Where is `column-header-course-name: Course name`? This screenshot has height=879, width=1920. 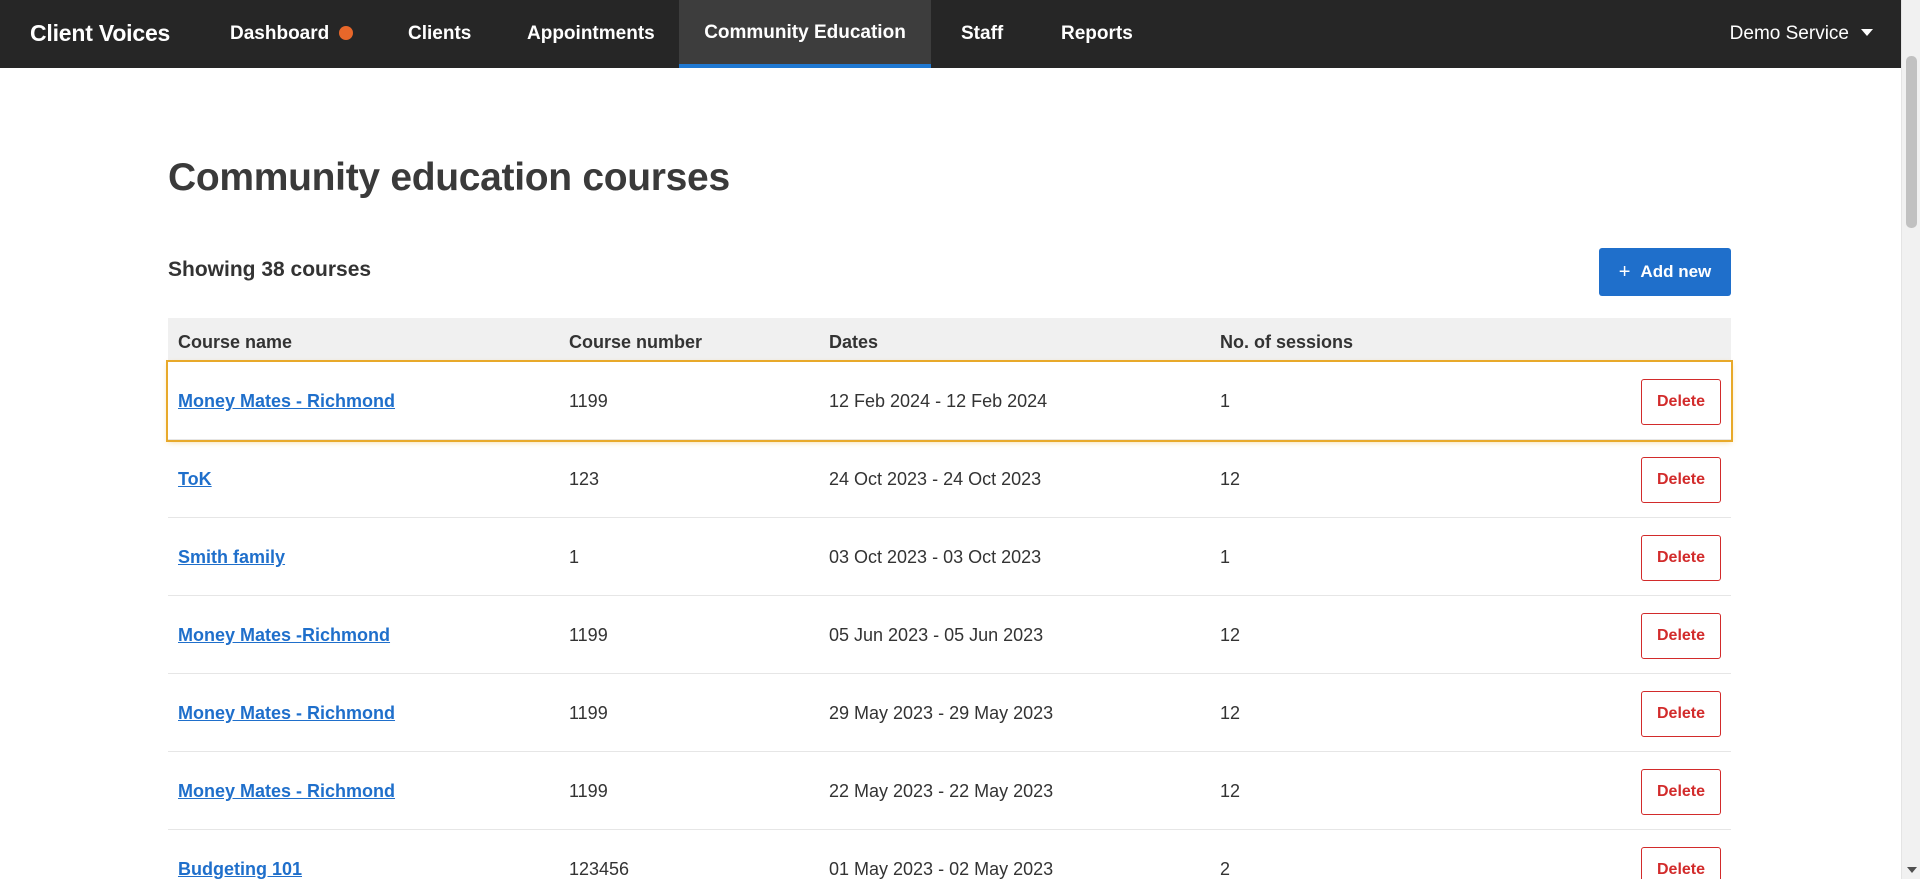
column-header-course-name: Course name is located at coordinates (235, 342).